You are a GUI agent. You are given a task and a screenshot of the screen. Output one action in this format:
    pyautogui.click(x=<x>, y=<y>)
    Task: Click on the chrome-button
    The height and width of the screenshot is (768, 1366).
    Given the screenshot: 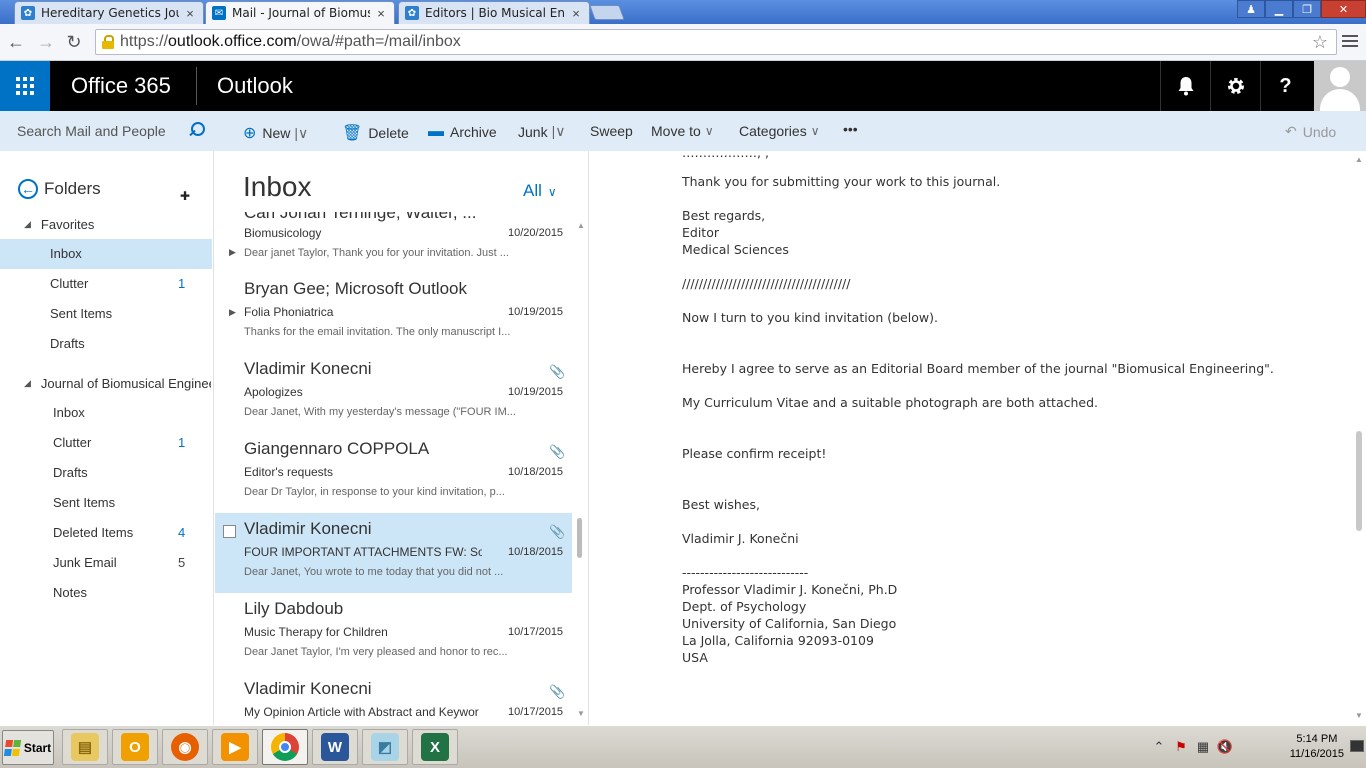 What is the action you would take?
    pyautogui.click(x=285, y=747)
    